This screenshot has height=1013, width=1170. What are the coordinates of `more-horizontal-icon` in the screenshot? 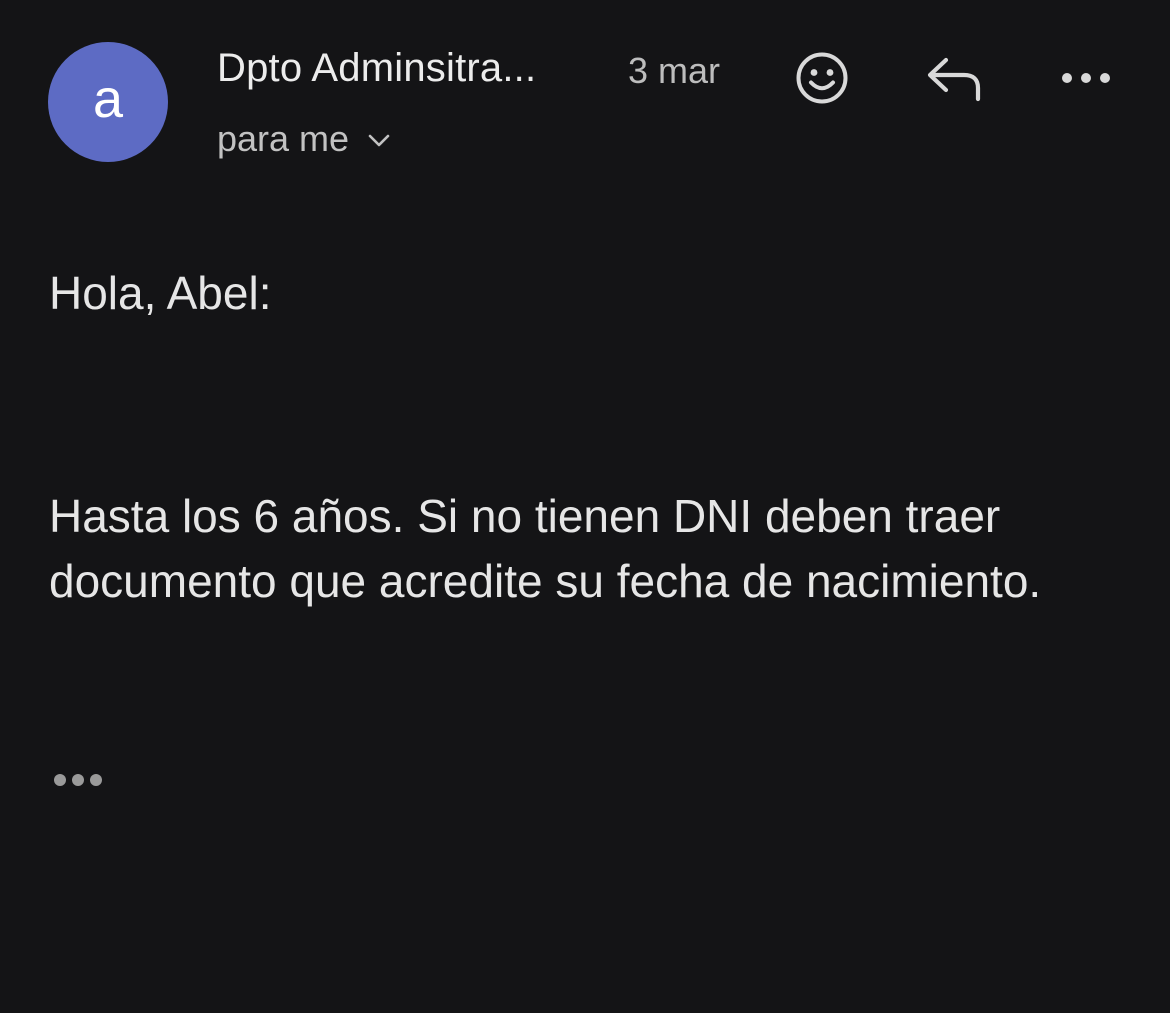 It's located at (1086, 78).